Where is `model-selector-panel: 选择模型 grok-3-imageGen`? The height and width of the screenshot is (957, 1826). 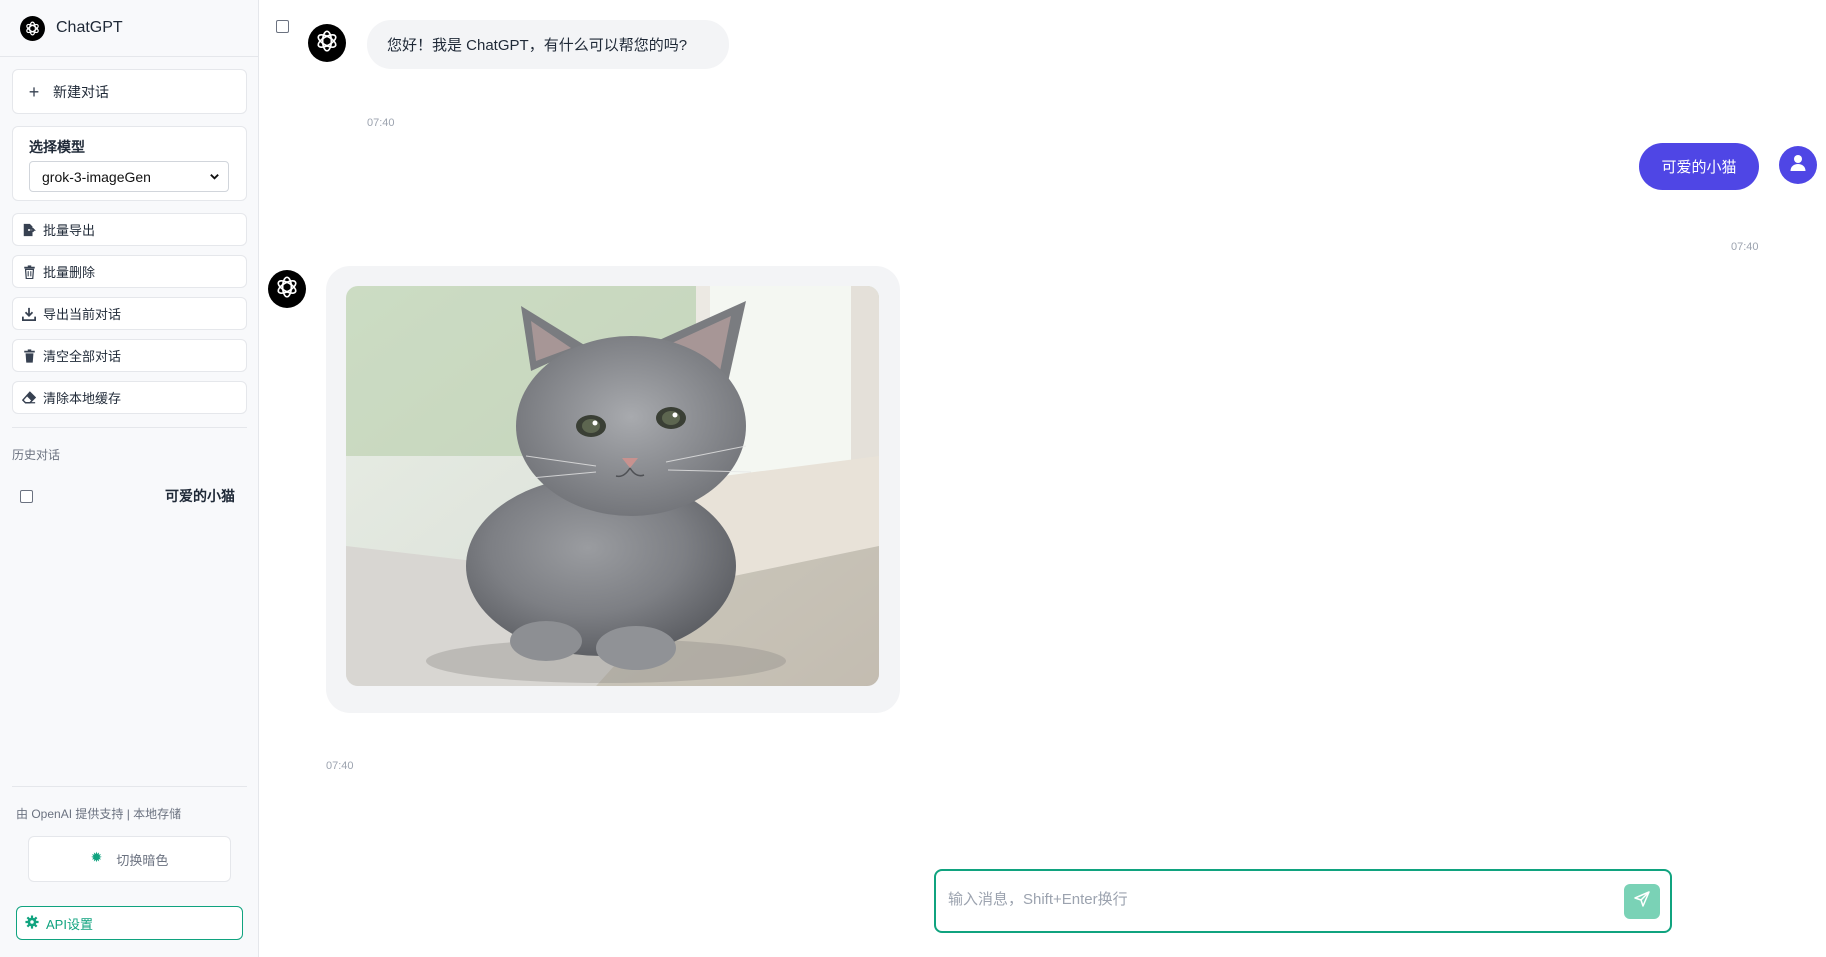 model-selector-panel: 选择模型 grok-3-imageGen is located at coordinates (129, 163).